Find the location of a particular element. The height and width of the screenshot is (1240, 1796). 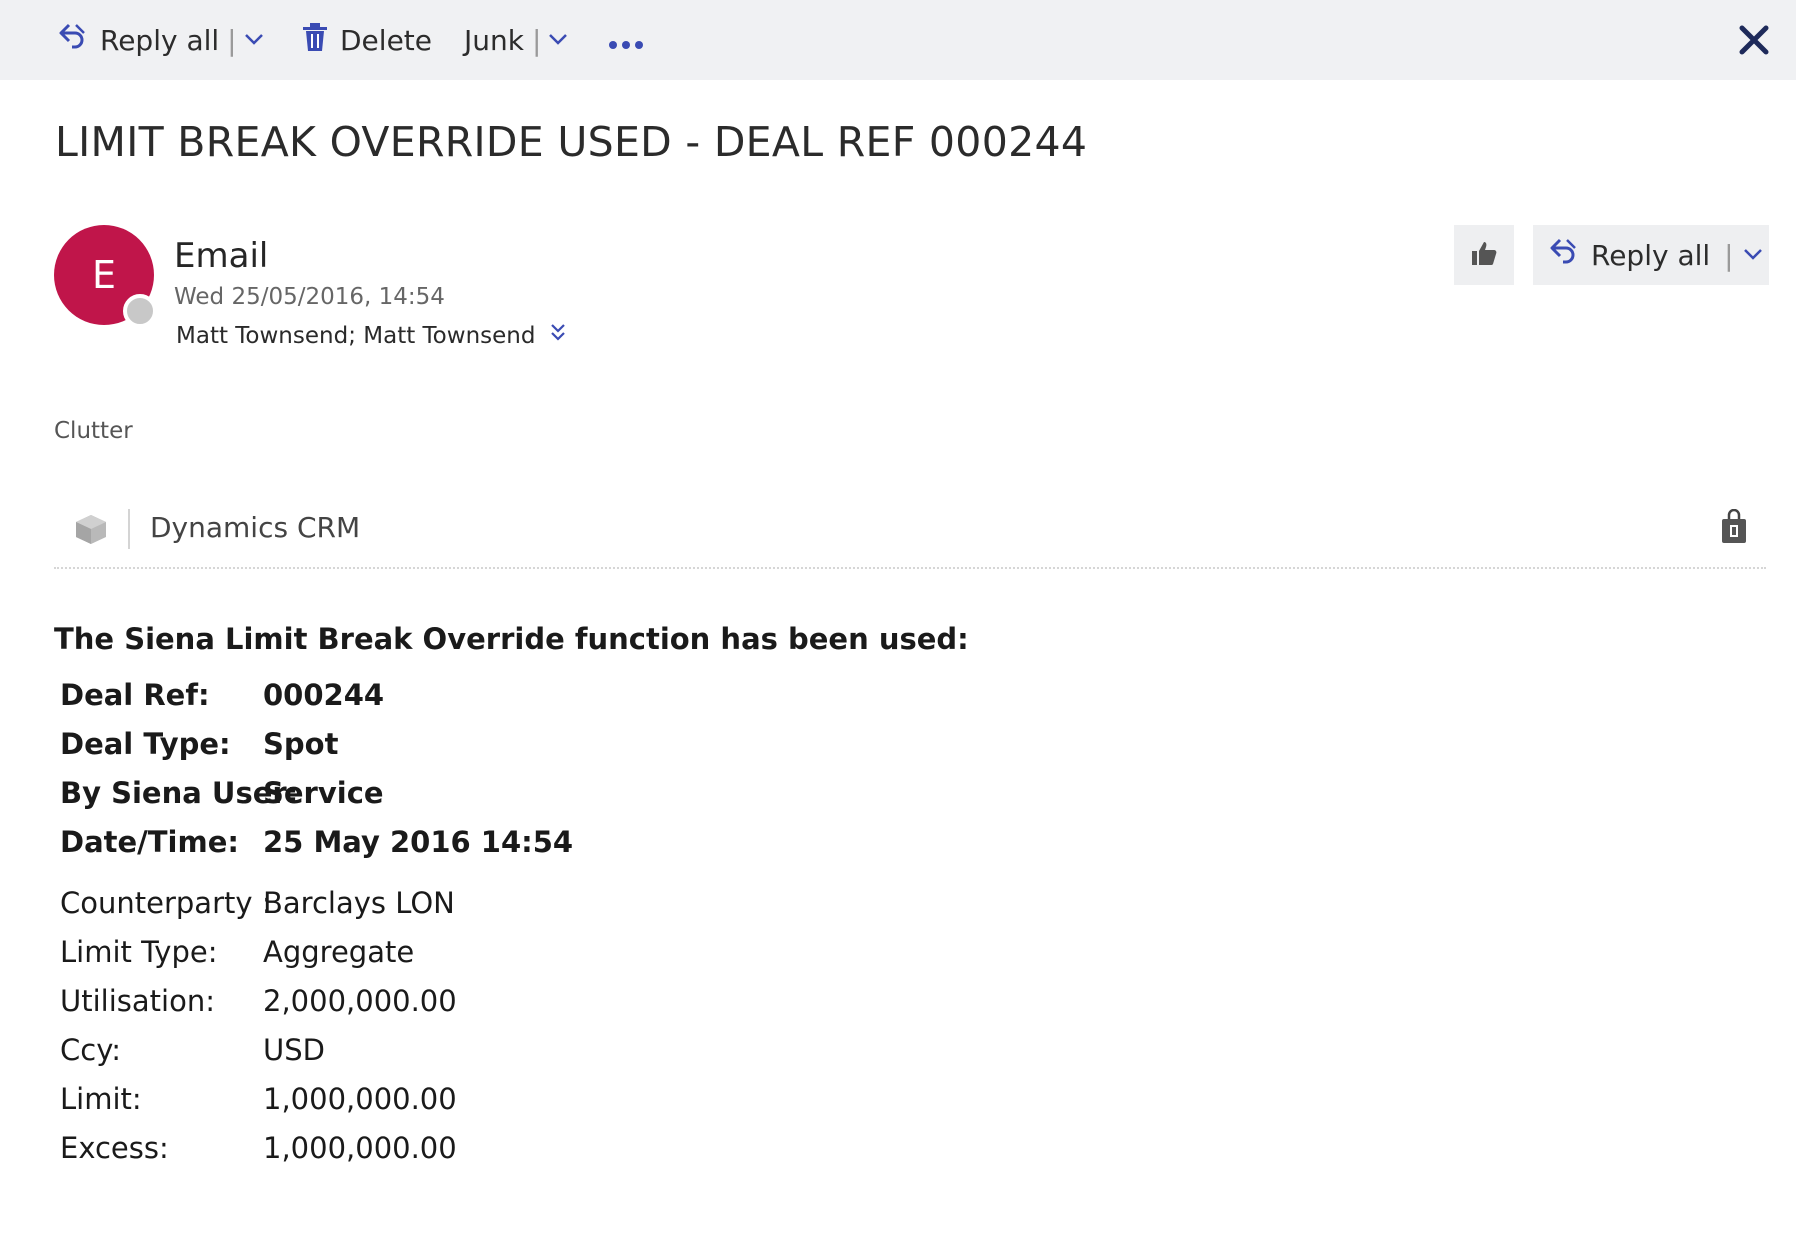

close-icon is located at coordinates (1754, 40).